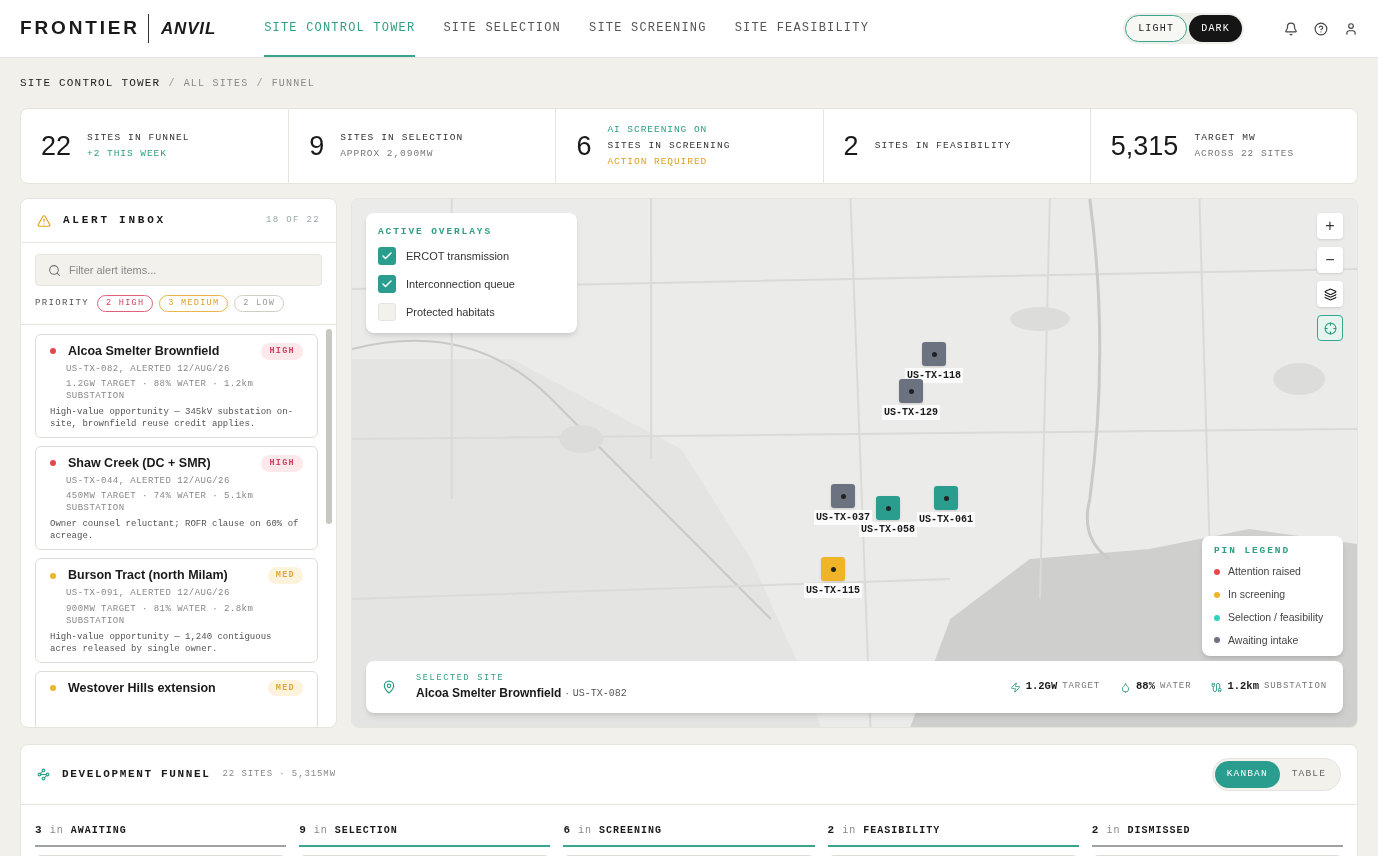 This screenshot has height=856, width=1378. I want to click on legend-label: Awaiting intake, so click(1263, 640).